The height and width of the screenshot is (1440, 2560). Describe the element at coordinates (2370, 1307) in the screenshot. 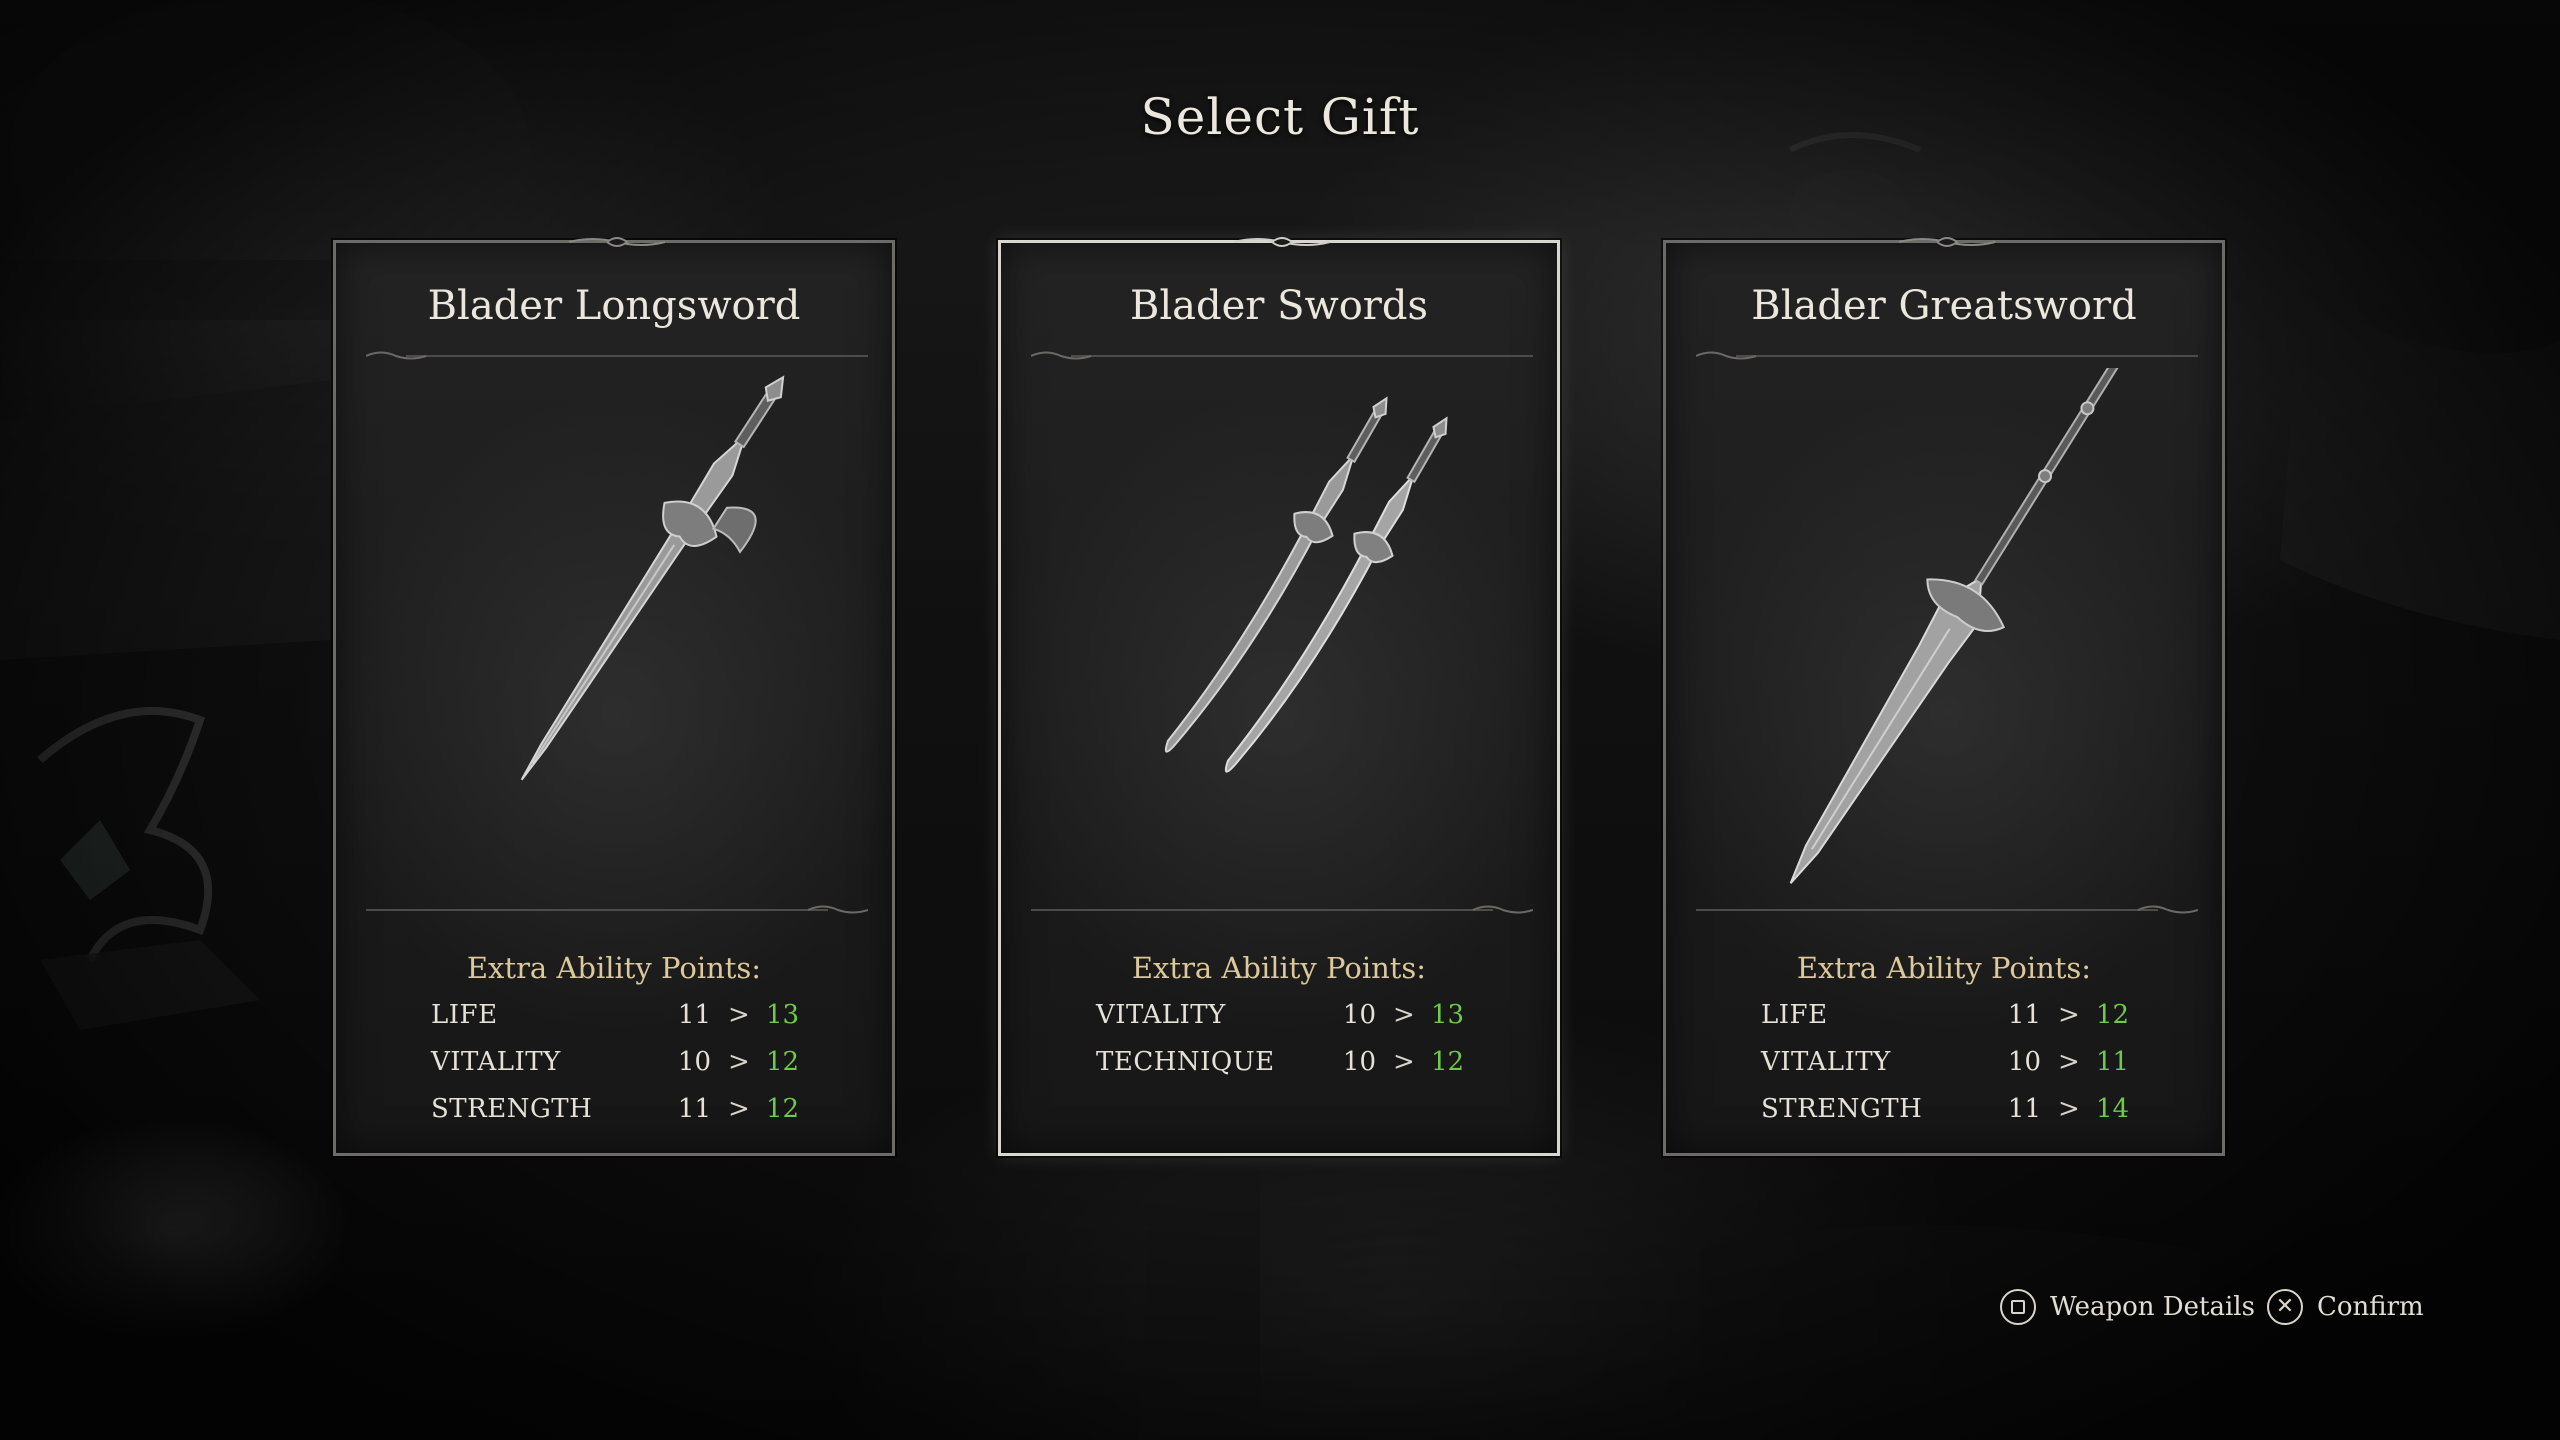

I see `confirm-label: Confirm` at that location.